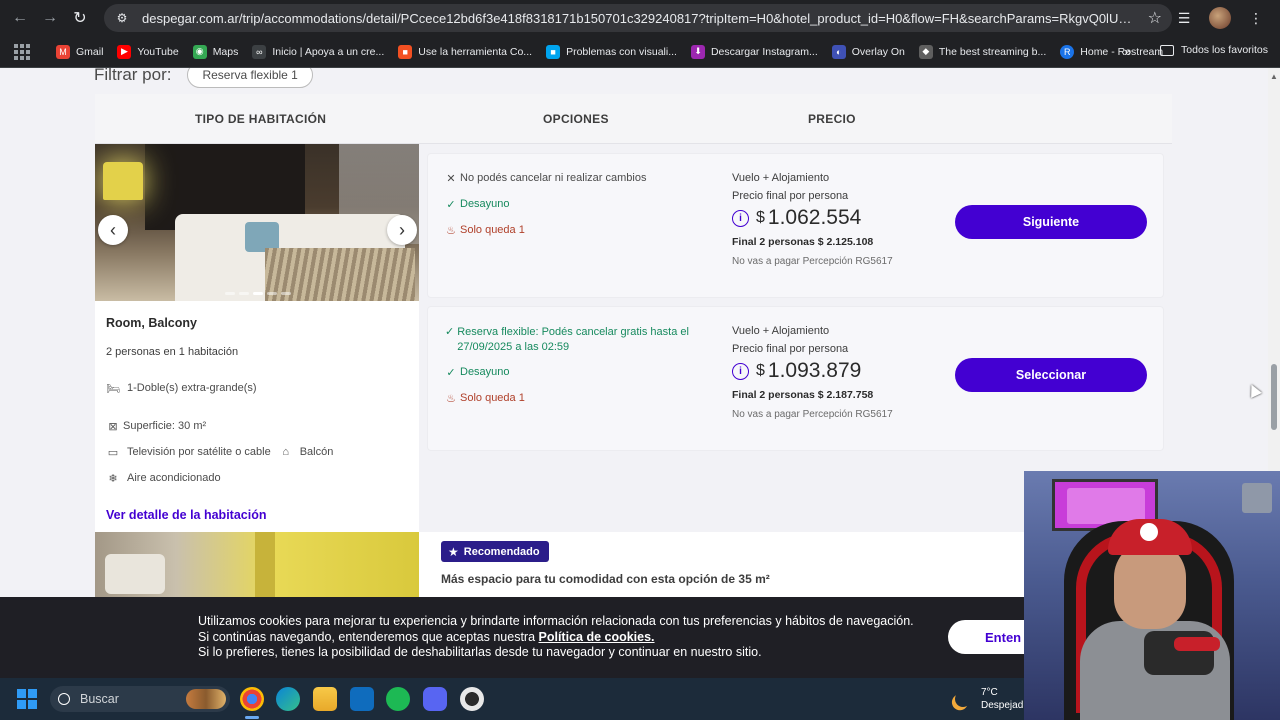  What do you see at coordinates (472, 699) in the screenshot?
I see `obs-icon` at bounding box center [472, 699].